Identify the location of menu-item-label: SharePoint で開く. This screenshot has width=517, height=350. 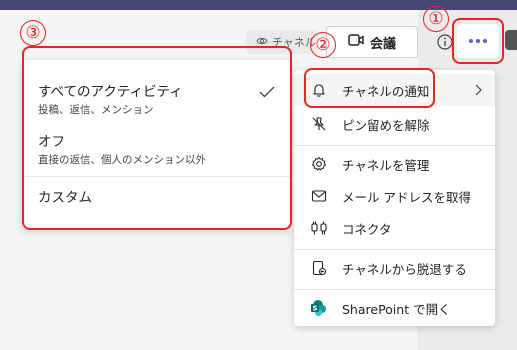
(396, 309).